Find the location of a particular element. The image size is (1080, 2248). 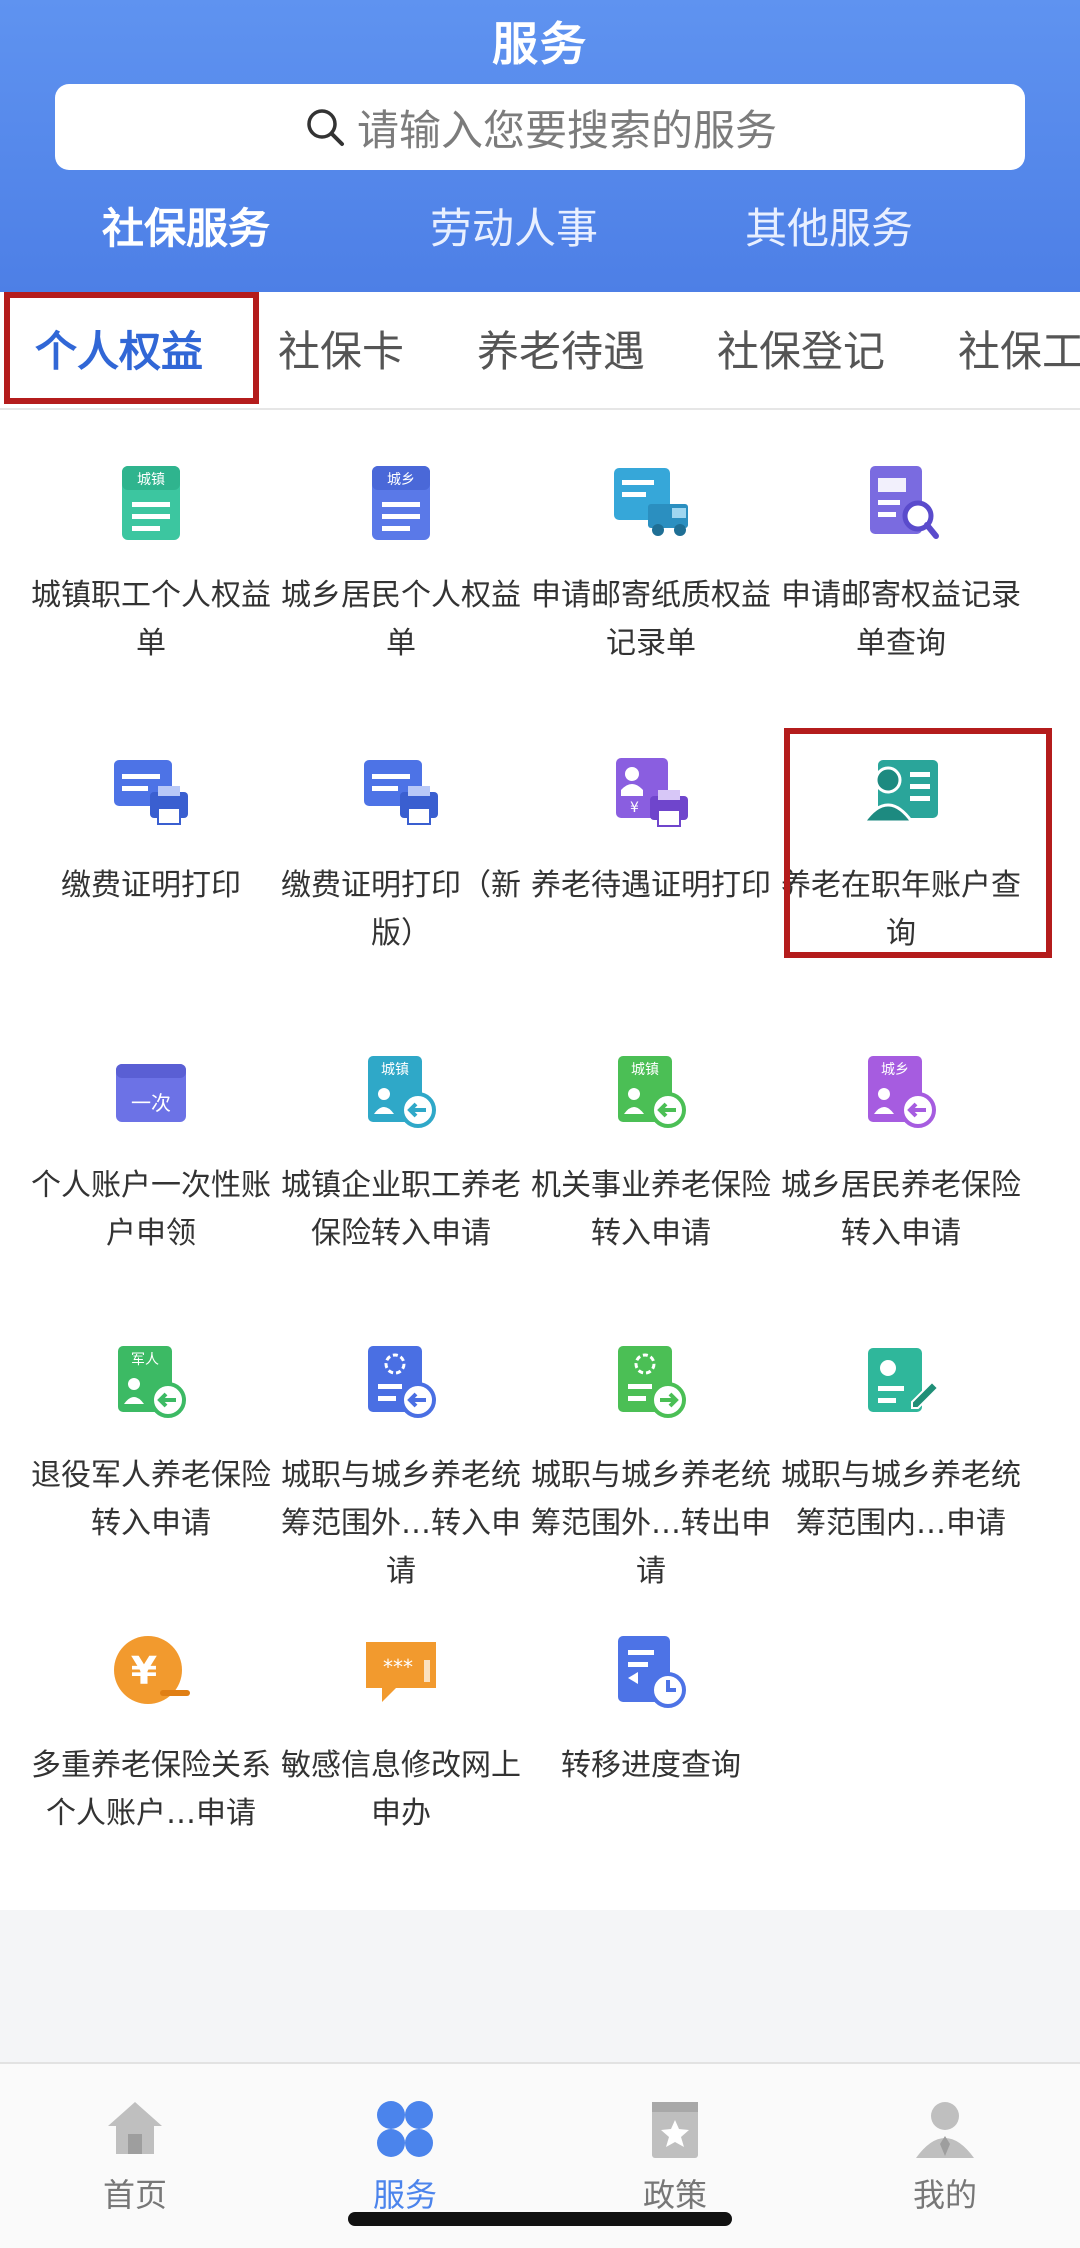

yuan-coin-icon: ¥ is located at coordinates (152, 1670).